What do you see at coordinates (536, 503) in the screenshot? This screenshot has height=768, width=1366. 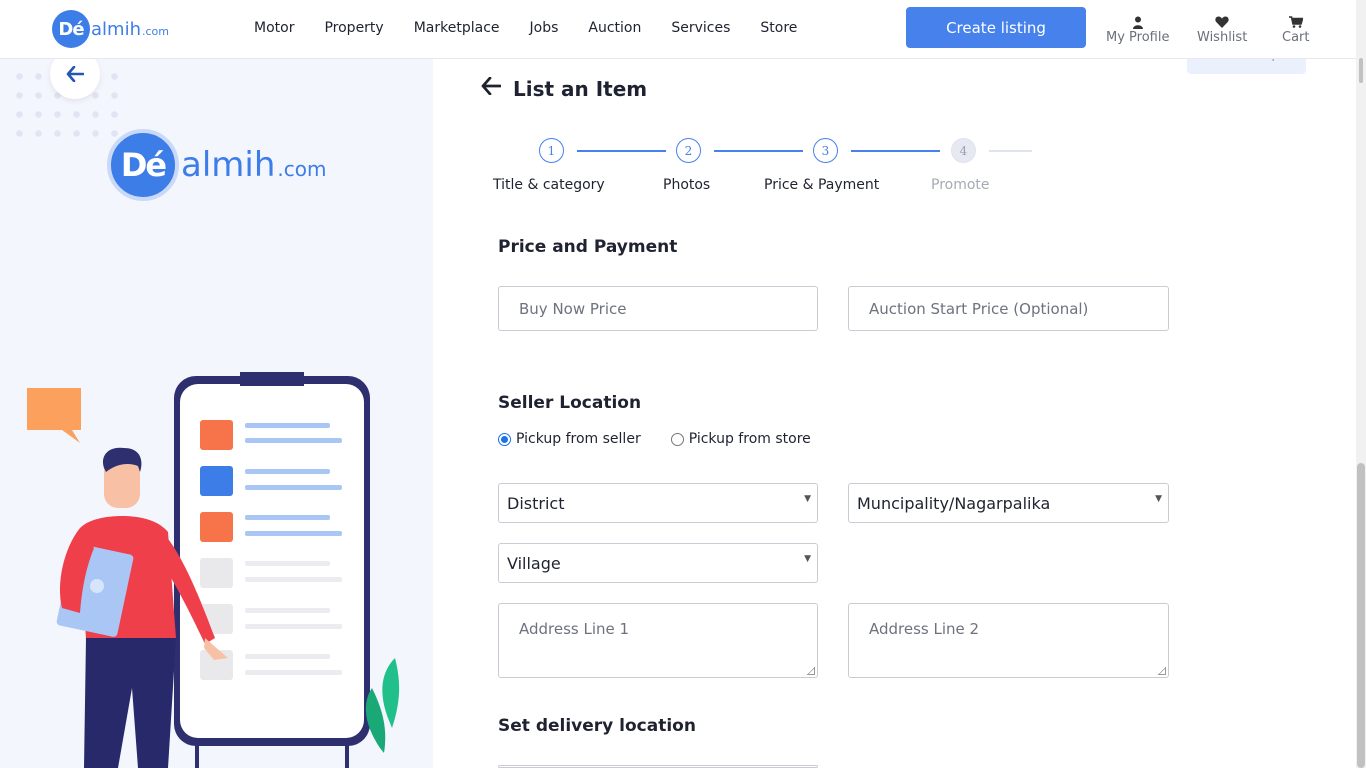 I see `district-select-value: District` at bounding box center [536, 503].